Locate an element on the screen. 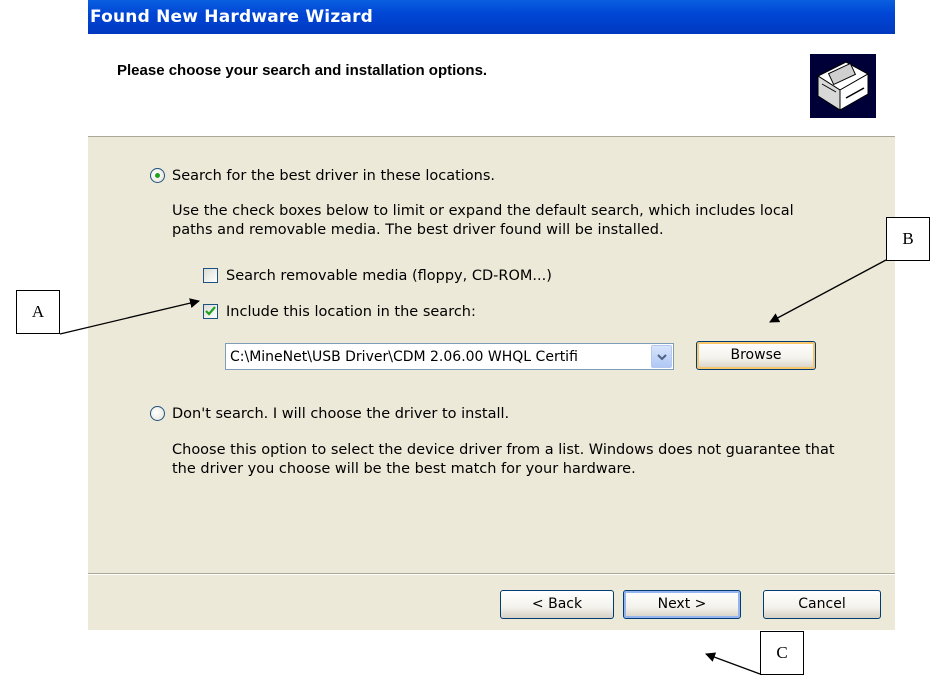 Image resolution: width=930 pixels, height=677 pixels. arrow-b is located at coordinates (828, 291).